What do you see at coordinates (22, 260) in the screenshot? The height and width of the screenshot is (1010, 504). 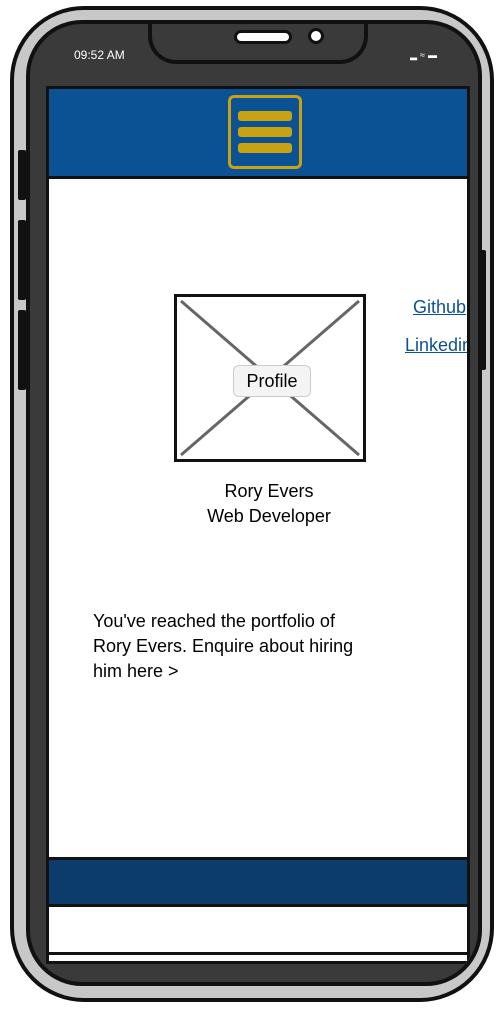 I see `volume-up-button` at bounding box center [22, 260].